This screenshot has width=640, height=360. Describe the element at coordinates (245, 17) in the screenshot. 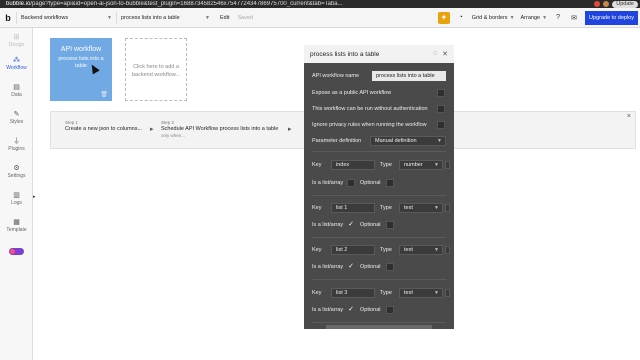

I see `save-status: Saved` at that location.